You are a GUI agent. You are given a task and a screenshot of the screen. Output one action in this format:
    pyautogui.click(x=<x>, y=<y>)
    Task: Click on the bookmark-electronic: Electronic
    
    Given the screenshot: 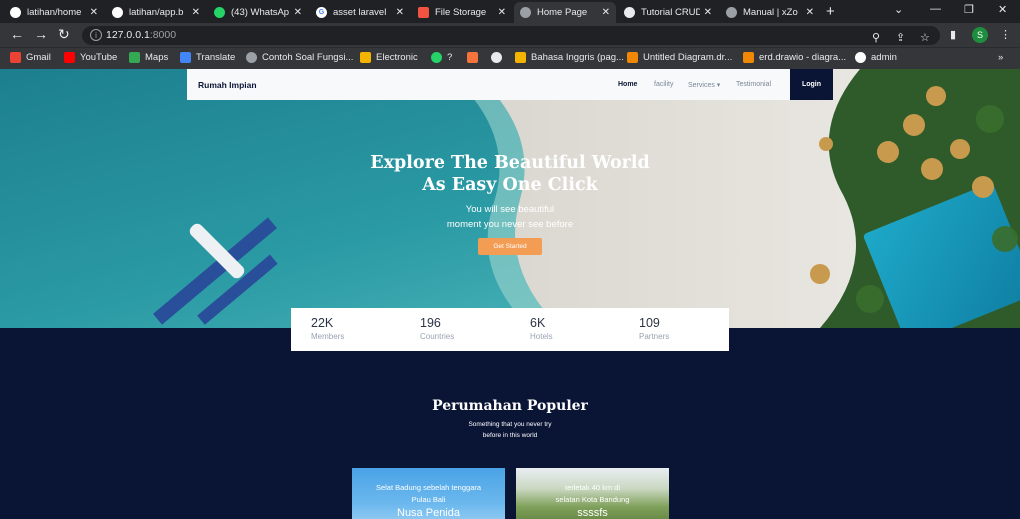 What is the action you would take?
    pyautogui.click(x=389, y=57)
    